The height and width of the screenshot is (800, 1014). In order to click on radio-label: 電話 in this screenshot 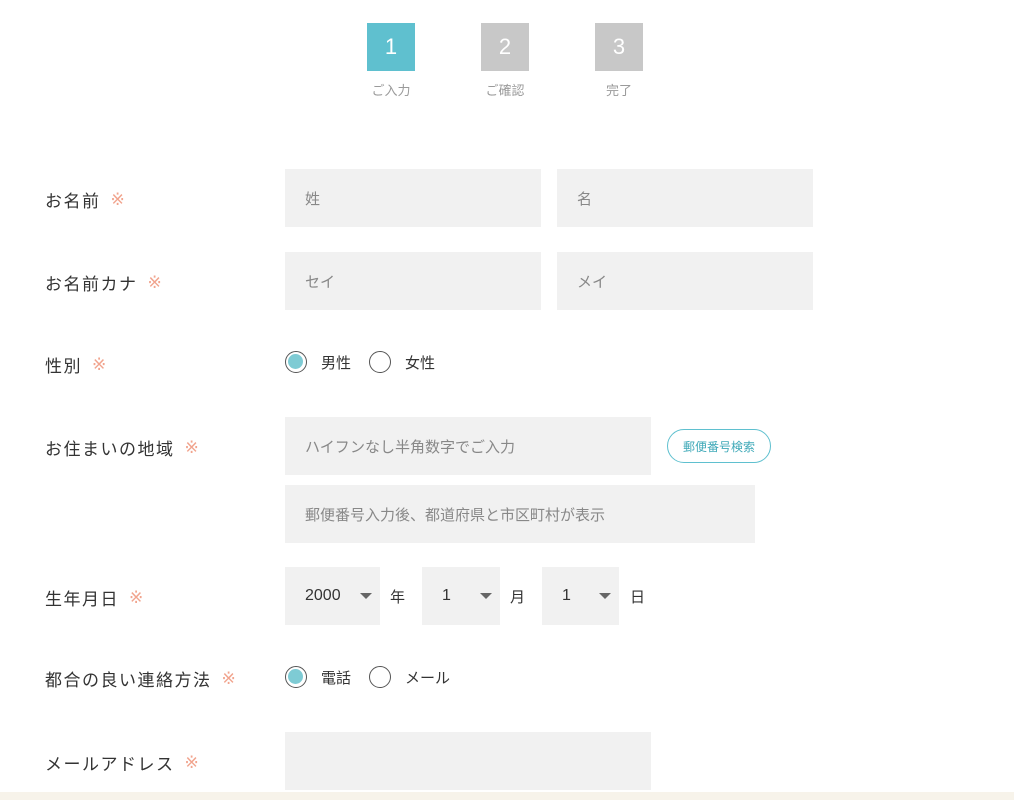, I will do `click(336, 677)`.